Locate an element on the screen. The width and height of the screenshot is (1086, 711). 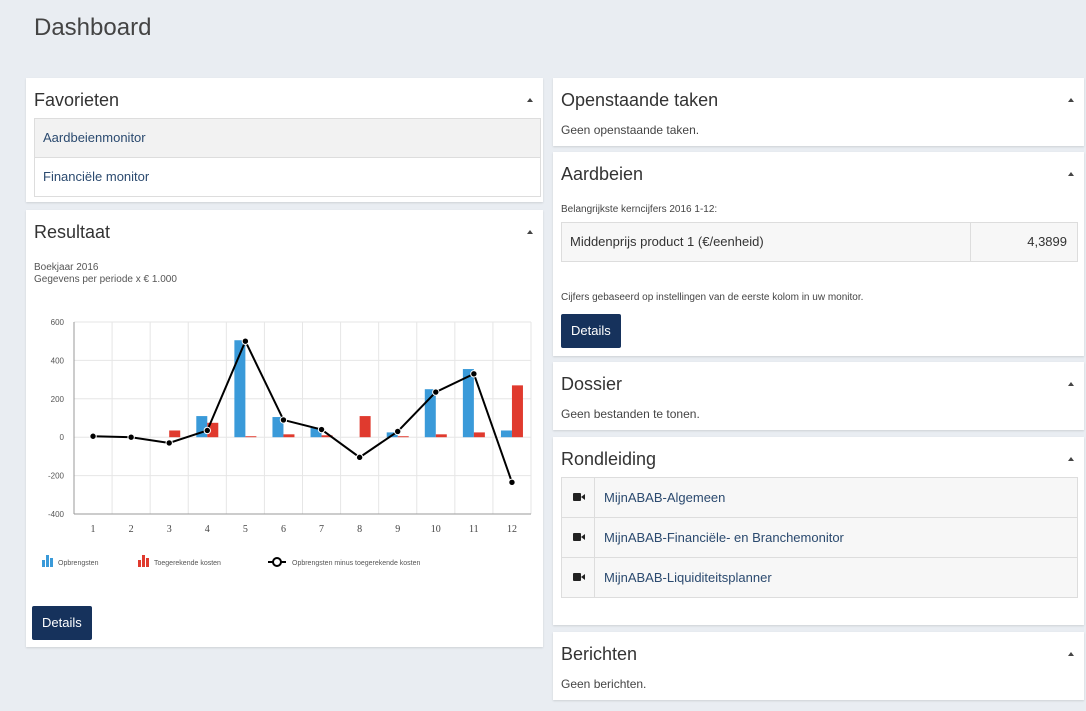
openstaande-taken-text: Geen openstaande taken. is located at coordinates (630, 130).